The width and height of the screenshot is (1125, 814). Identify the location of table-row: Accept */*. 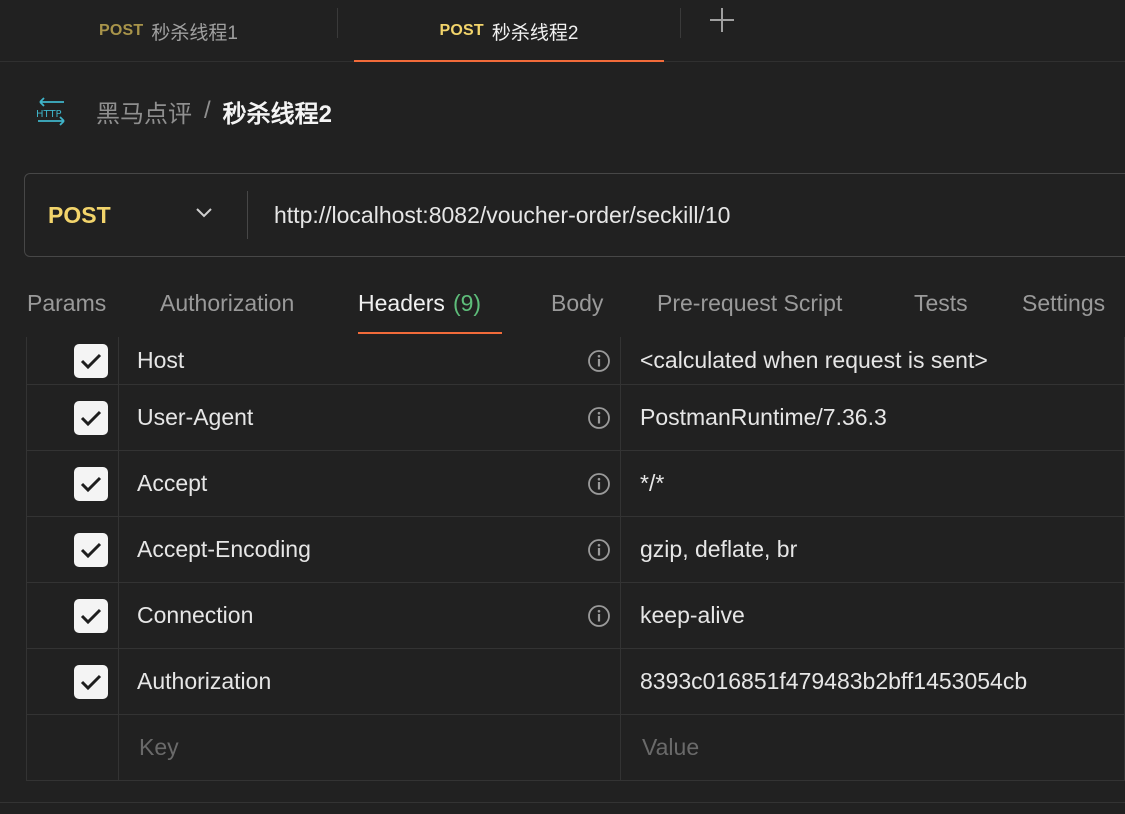
(576, 484).